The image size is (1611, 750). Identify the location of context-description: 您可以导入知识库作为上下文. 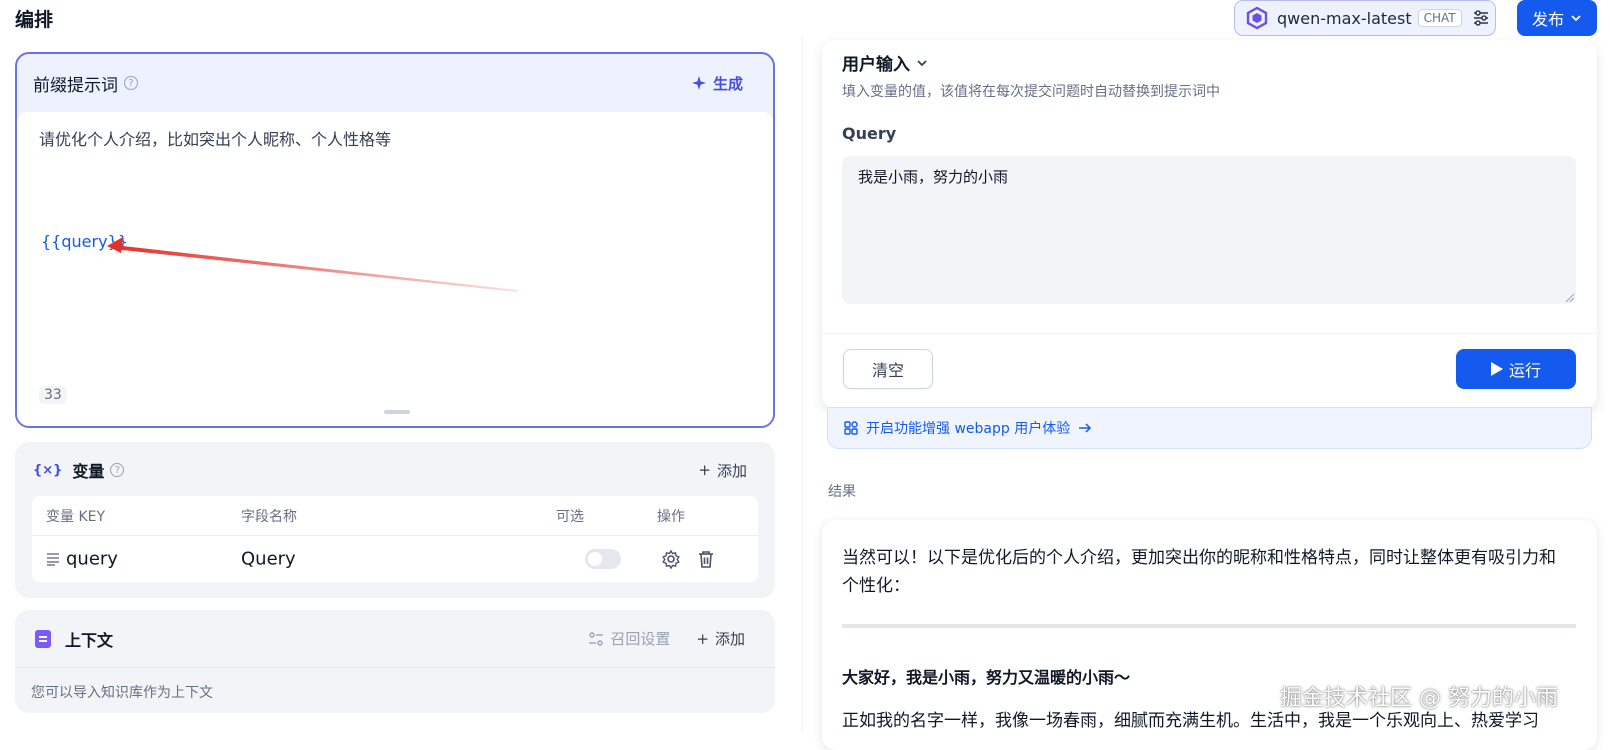
(122, 693).